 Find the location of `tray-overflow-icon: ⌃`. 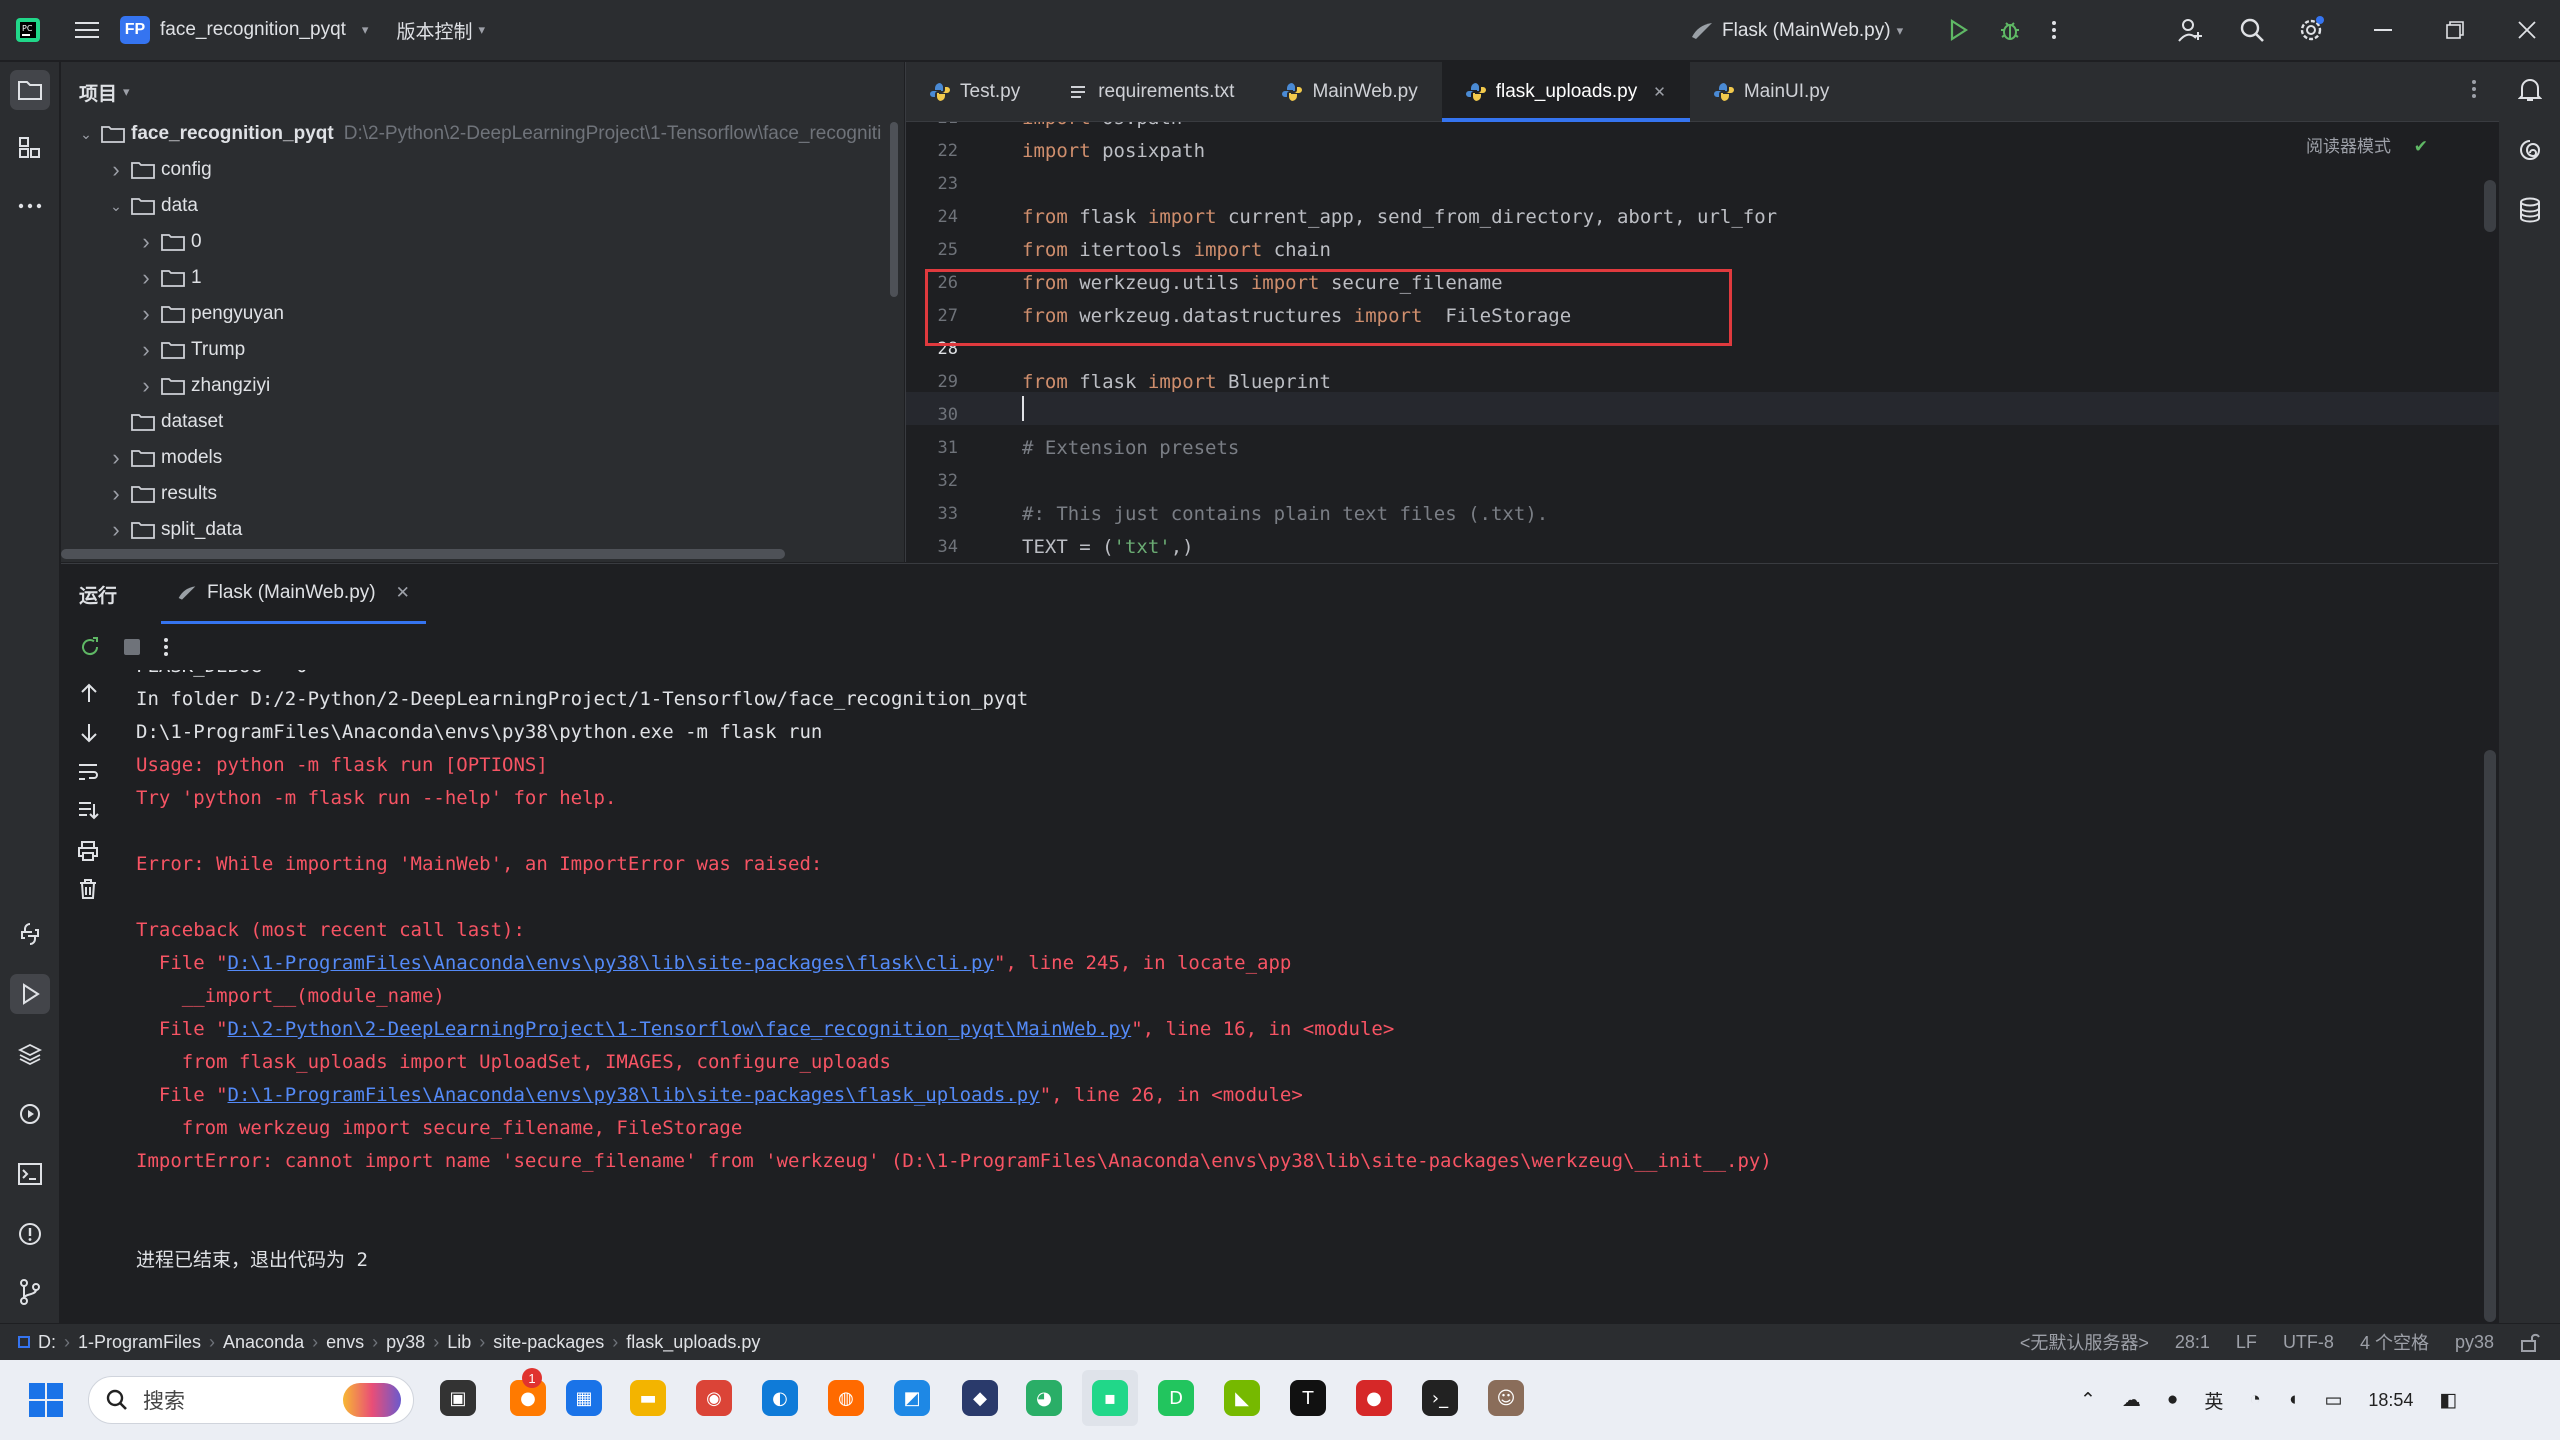

tray-overflow-icon: ⌃ is located at coordinates (2088, 1400).